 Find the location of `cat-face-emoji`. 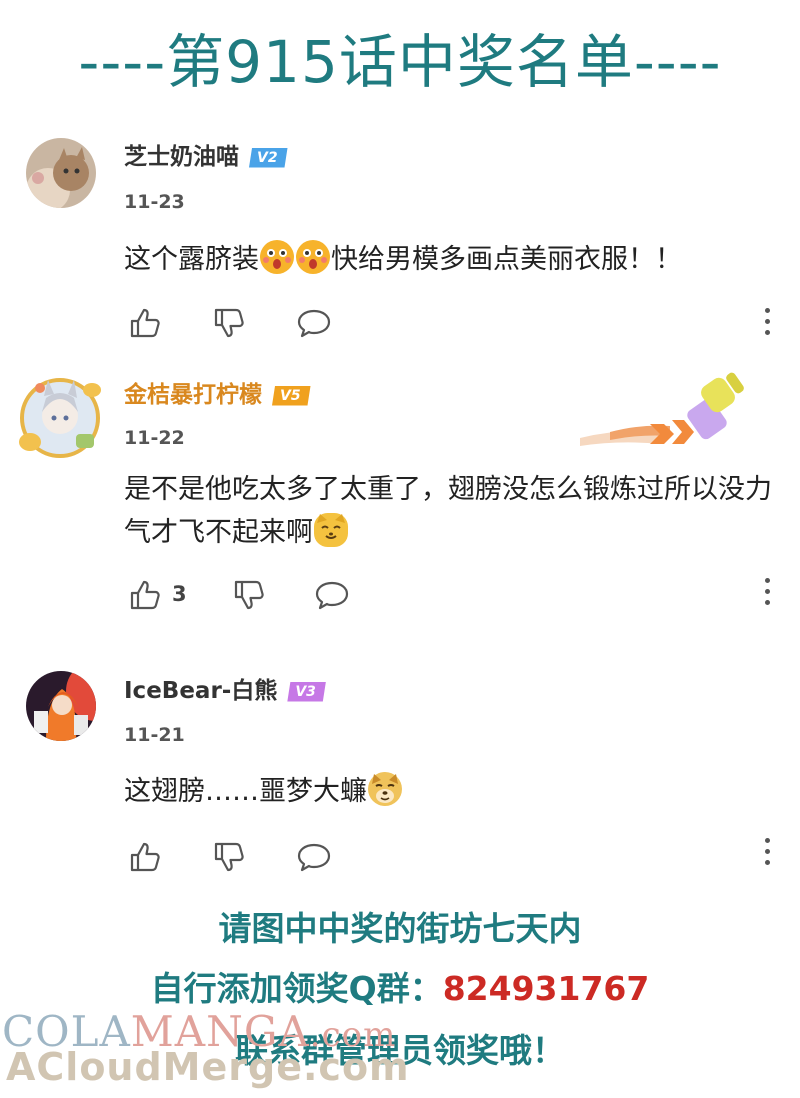

cat-face-emoji is located at coordinates (331, 530).